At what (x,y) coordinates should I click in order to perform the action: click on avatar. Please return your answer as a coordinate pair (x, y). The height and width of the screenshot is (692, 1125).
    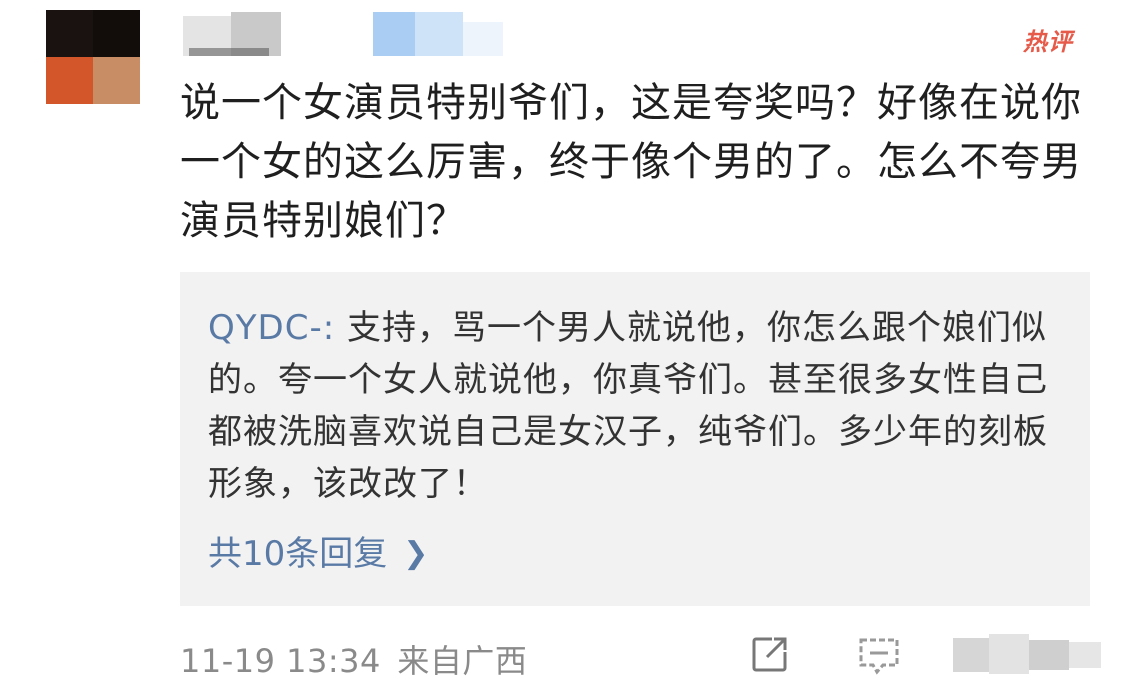
    Looking at the image, I should click on (93, 57).